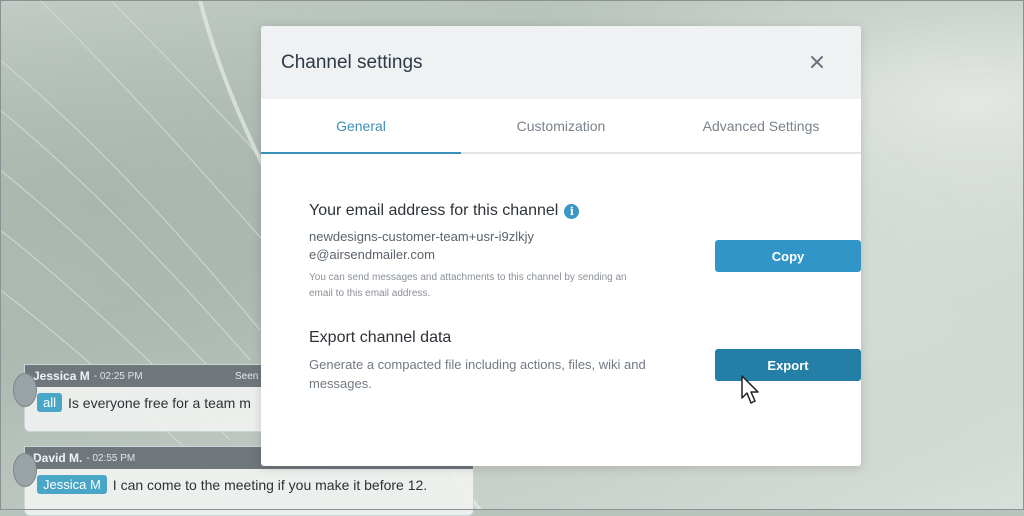  Describe the element at coordinates (434, 210) in the screenshot. I see `email-section-title-text: Your email address for this channel` at that location.